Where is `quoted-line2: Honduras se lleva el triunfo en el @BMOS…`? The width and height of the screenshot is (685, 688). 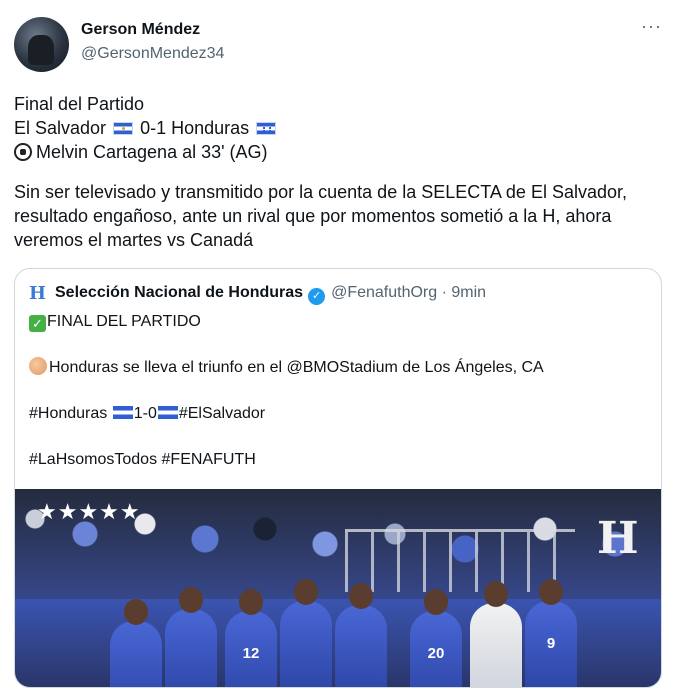 quoted-line2: Honduras se lleva el triunfo en el @BMOS… is located at coordinates (296, 367).